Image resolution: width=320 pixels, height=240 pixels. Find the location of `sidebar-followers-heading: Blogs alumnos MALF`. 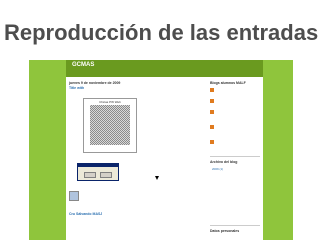

sidebar-followers-heading: Blogs alumnos MALF is located at coordinates (228, 83).